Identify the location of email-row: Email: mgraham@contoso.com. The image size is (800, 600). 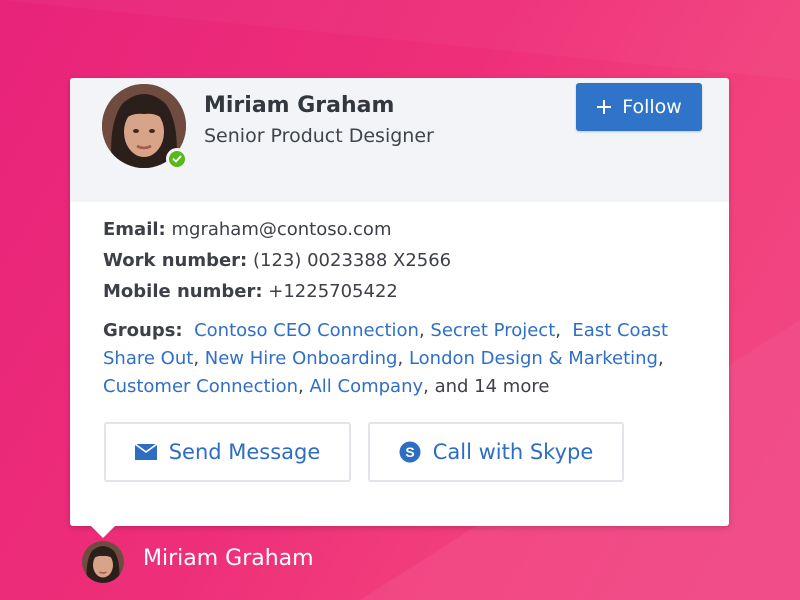
(277, 229).